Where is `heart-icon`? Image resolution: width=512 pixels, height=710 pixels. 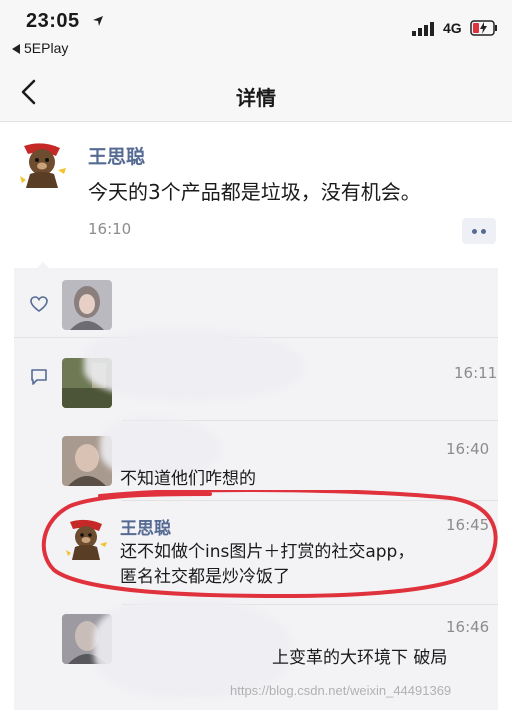
heart-icon is located at coordinates (39, 304).